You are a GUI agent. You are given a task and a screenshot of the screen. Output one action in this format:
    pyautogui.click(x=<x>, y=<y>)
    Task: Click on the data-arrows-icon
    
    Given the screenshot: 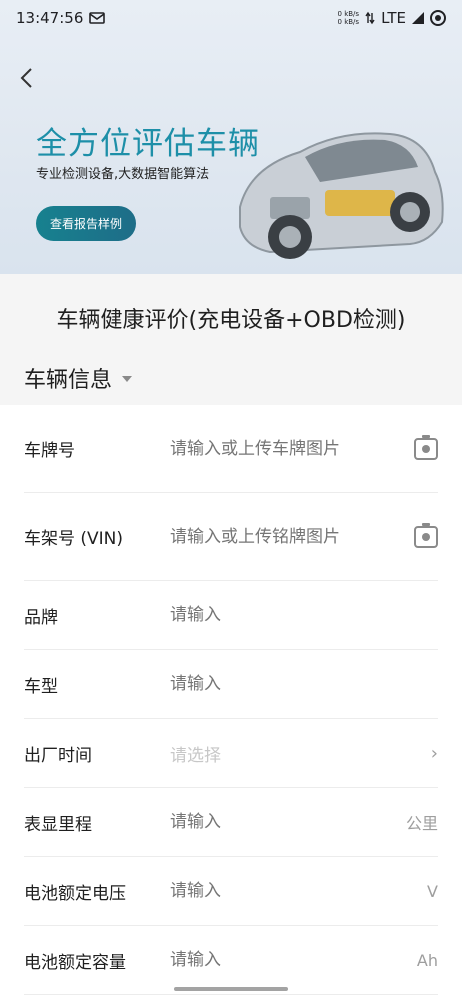 What is the action you would take?
    pyautogui.click(x=370, y=18)
    